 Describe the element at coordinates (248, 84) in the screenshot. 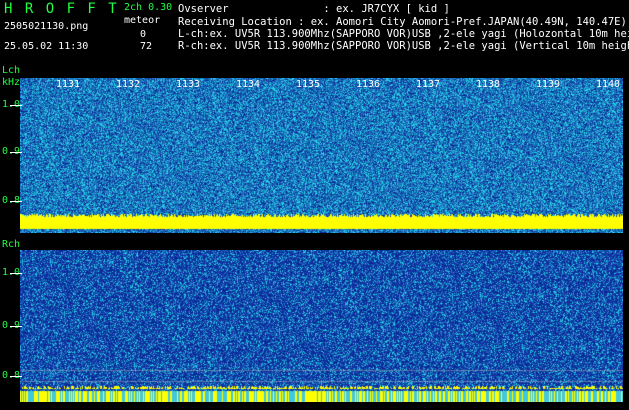

I see `time-marker: 1134` at that location.